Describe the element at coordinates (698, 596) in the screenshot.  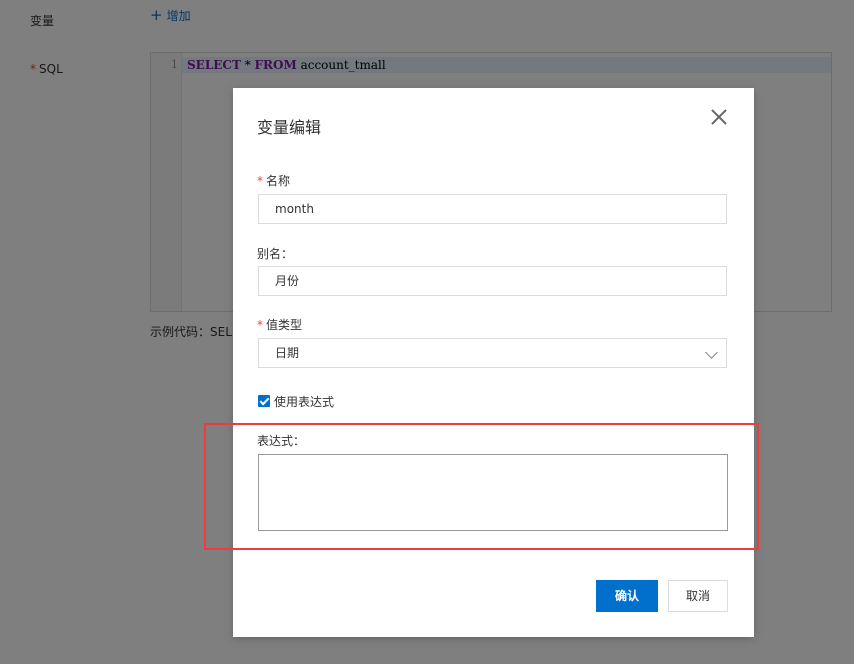
I see `cancel-button: 取消` at that location.